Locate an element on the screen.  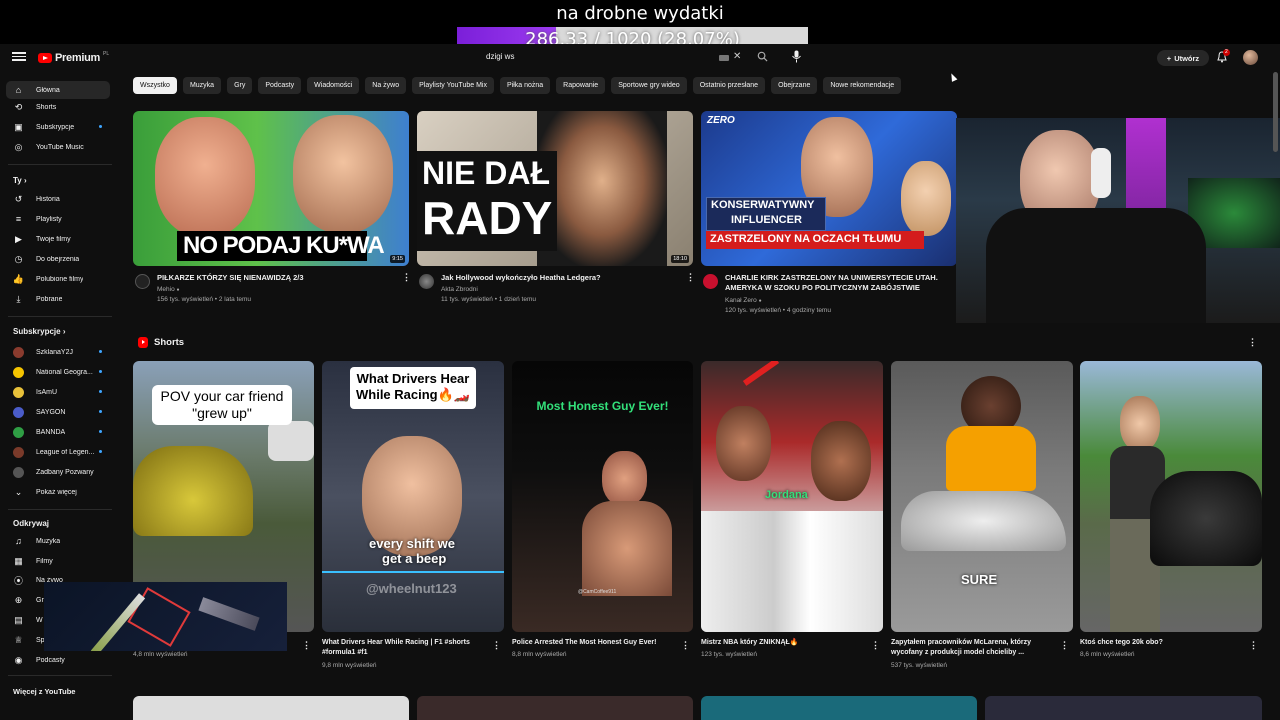
short-thumbnail: SURE is located at coordinates (982, 496).